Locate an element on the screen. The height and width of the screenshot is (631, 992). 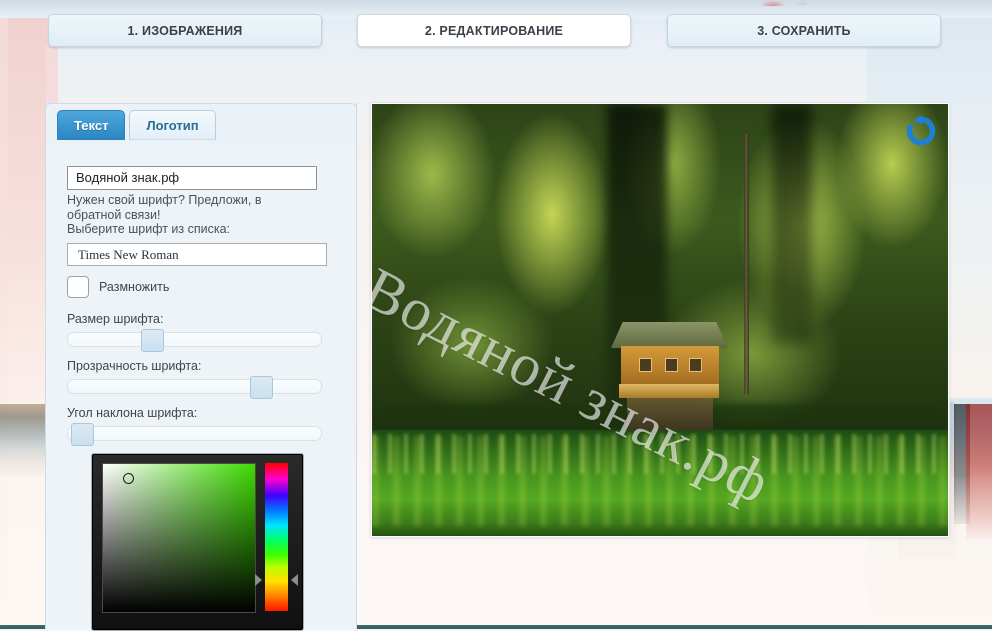
angle-slider-handle is located at coordinates (82, 434).